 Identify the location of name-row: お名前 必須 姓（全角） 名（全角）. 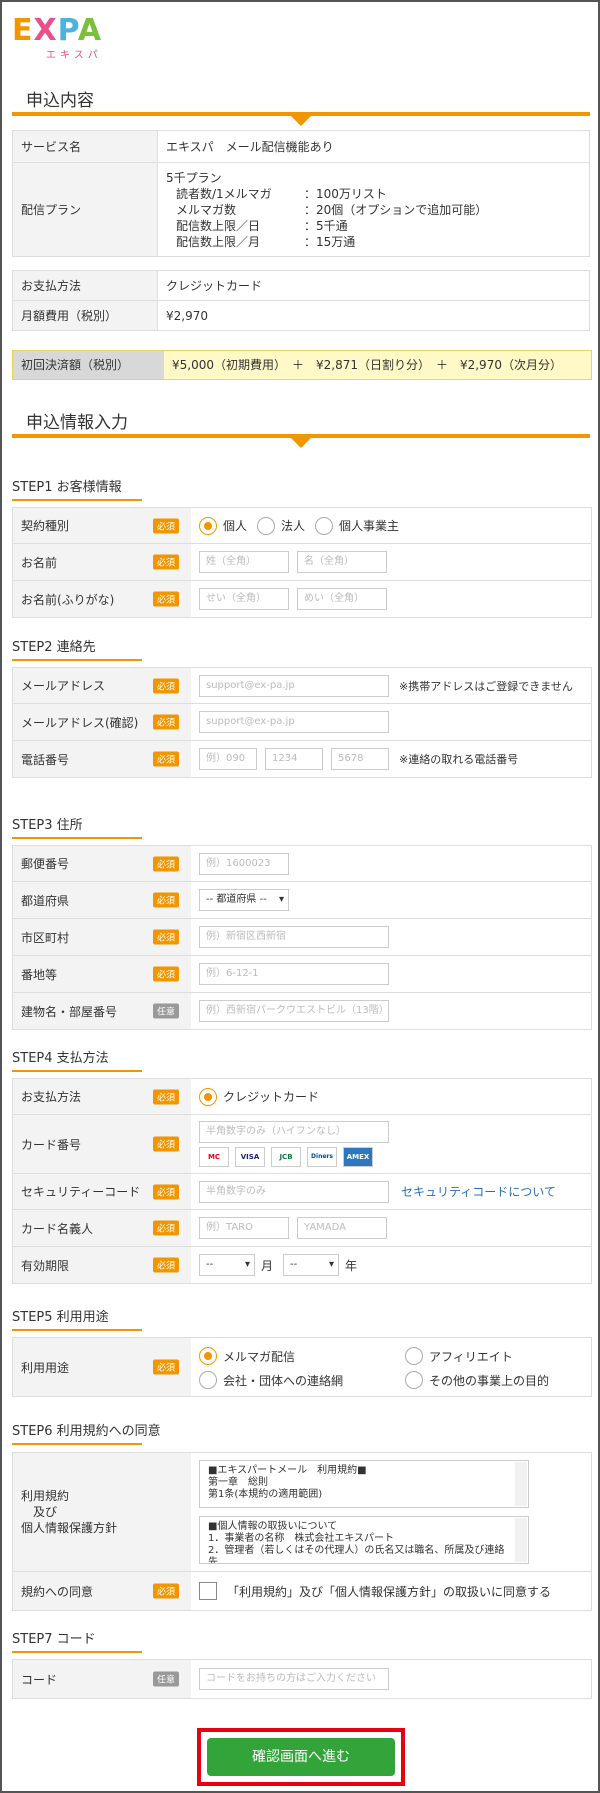
(302, 561).